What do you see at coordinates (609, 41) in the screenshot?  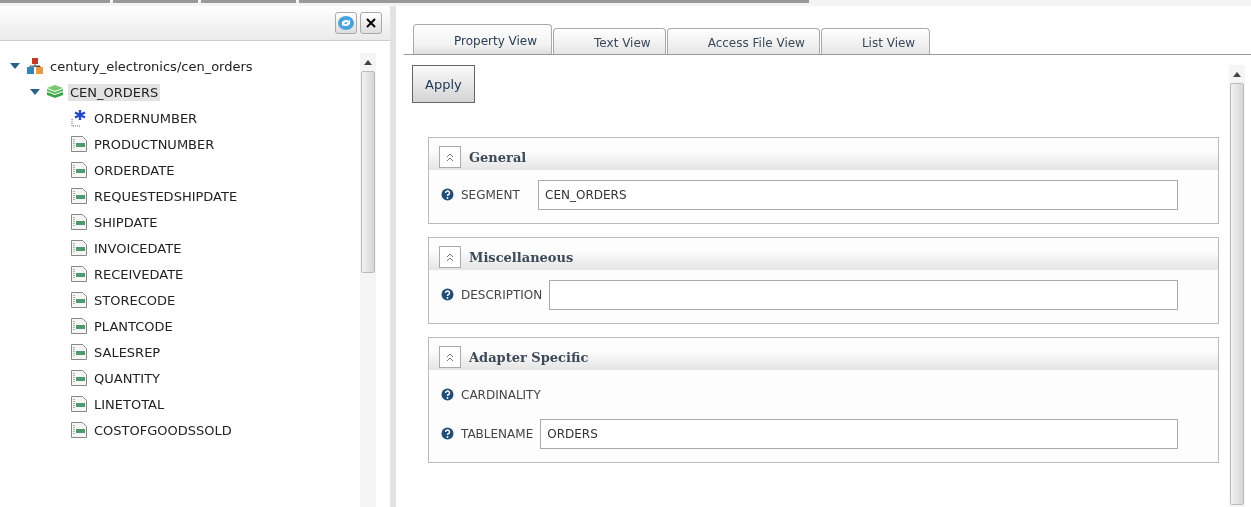 I see `tab: Text View` at bounding box center [609, 41].